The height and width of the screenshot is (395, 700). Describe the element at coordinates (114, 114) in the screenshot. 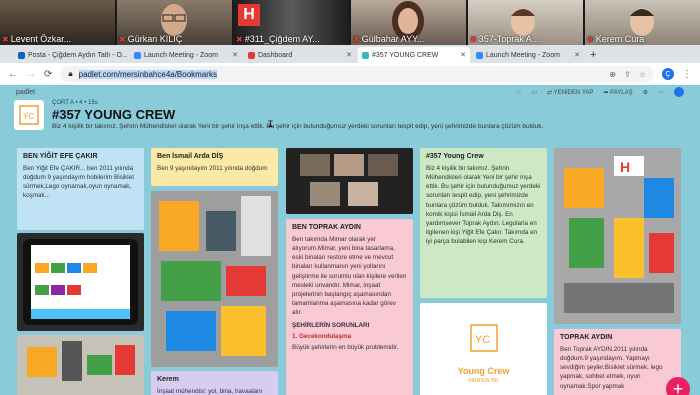

I see `padlet-title: #357 YOUNG CREW` at that location.